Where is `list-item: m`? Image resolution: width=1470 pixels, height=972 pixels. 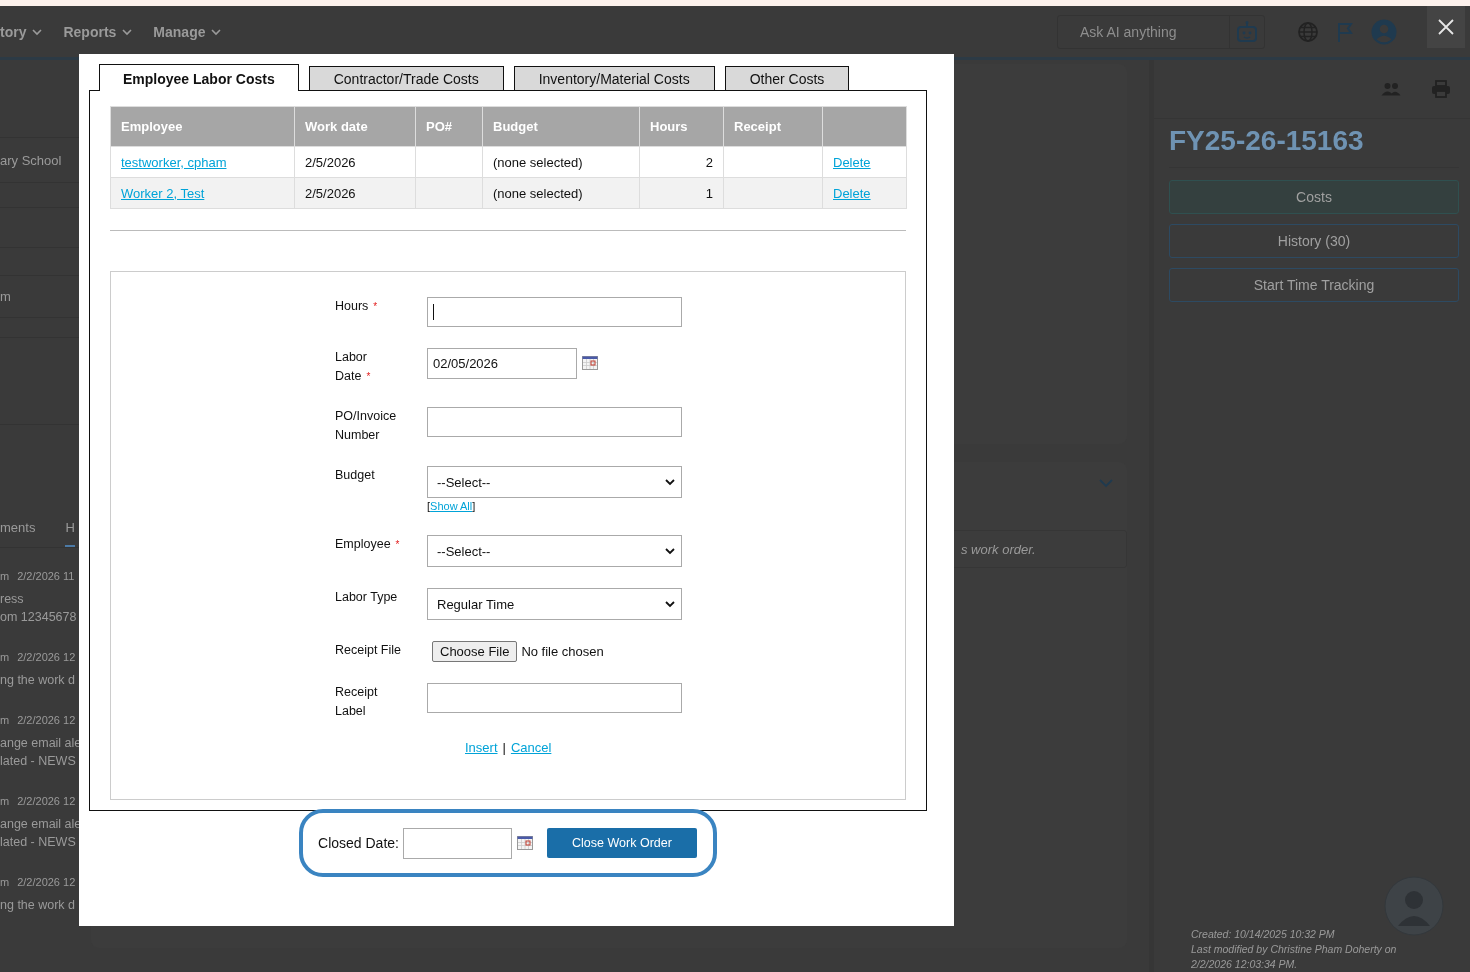 list-item: m is located at coordinates (5, 296).